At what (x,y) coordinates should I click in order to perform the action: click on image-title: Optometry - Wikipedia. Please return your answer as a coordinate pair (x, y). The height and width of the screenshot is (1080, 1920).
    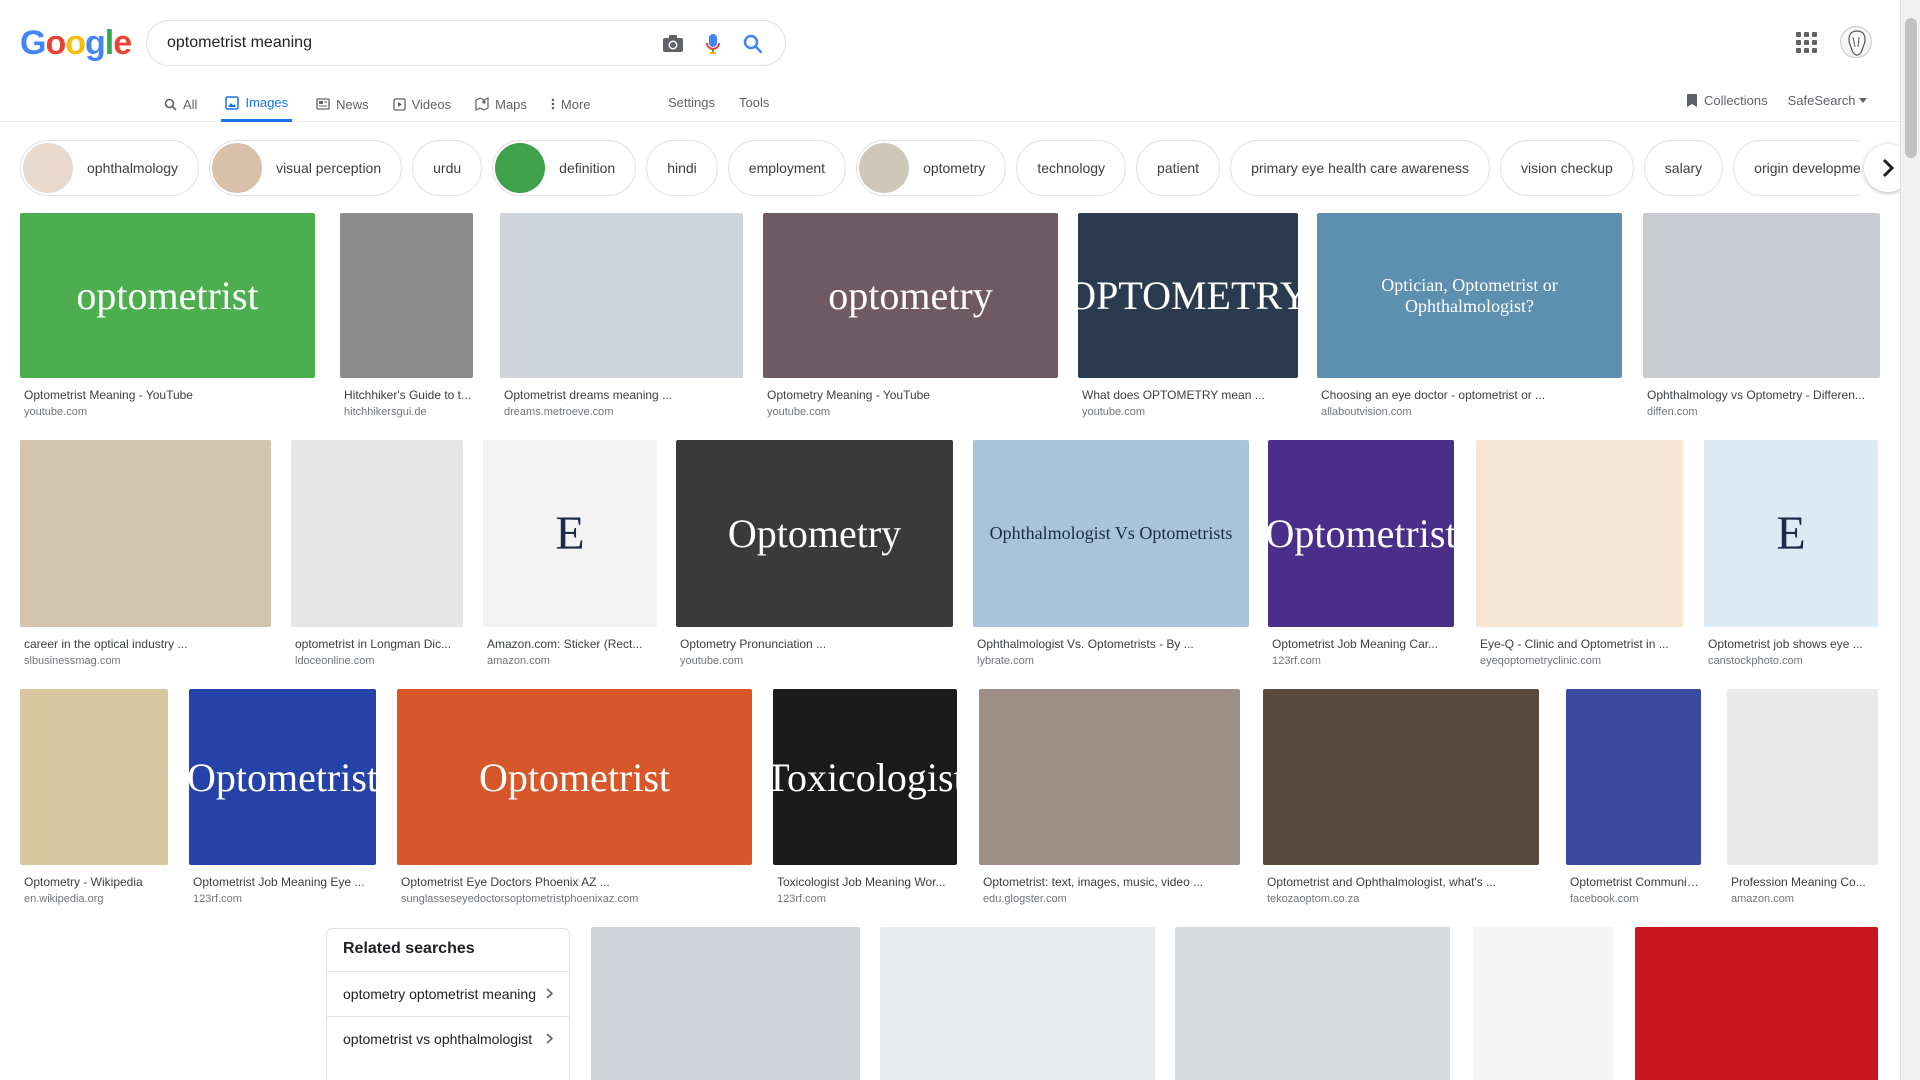
    Looking at the image, I should click on (95, 882).